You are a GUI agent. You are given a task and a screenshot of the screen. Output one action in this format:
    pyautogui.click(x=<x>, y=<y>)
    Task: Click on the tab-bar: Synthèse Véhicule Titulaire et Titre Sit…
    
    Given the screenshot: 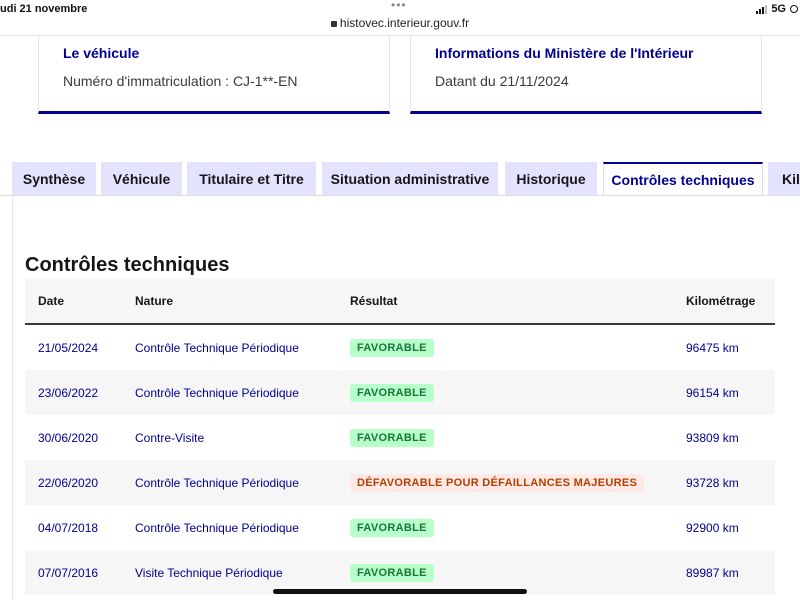 What is the action you would take?
    pyautogui.click(x=400, y=178)
    